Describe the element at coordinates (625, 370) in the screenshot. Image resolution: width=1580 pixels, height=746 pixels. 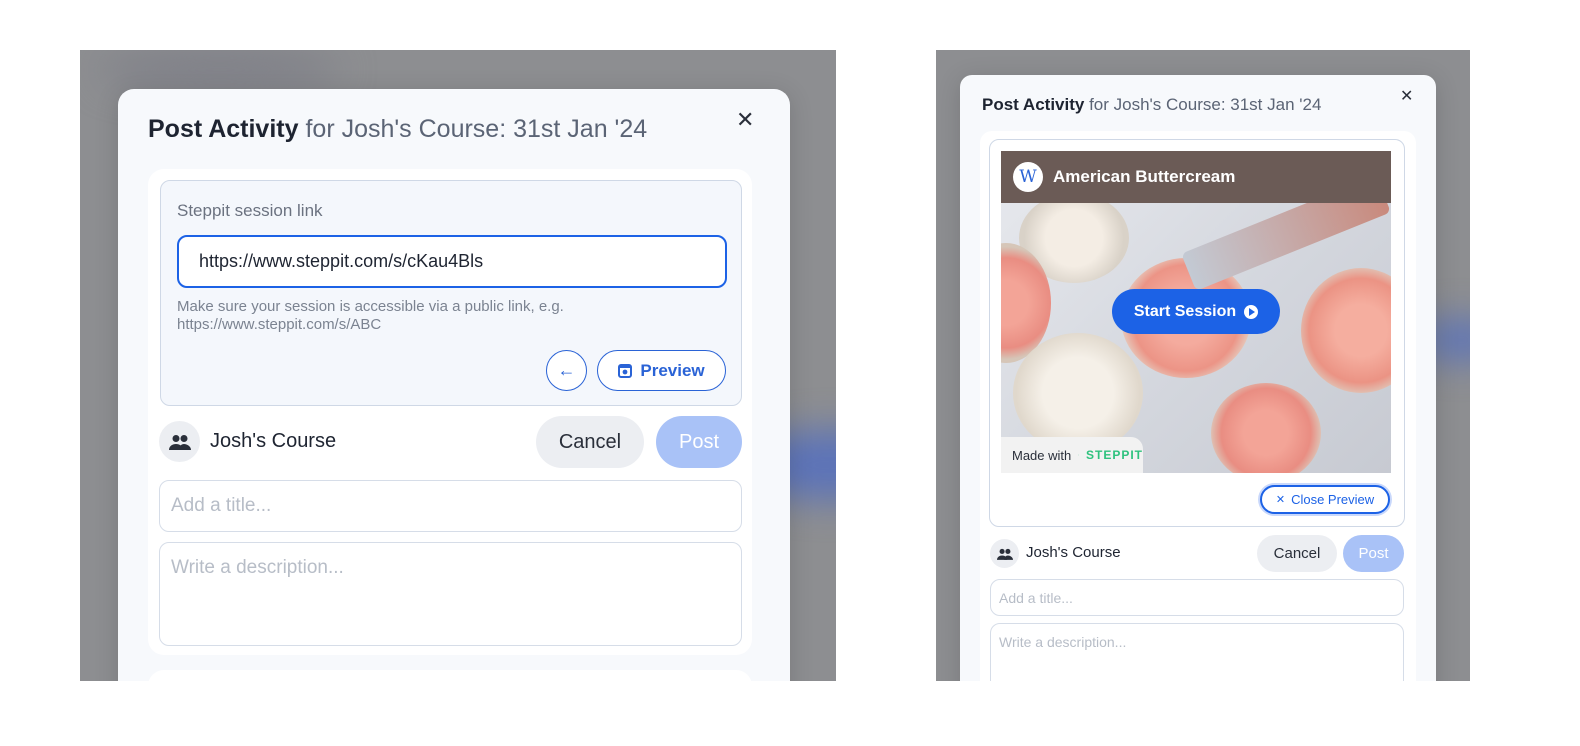
I see `preview-icon` at that location.